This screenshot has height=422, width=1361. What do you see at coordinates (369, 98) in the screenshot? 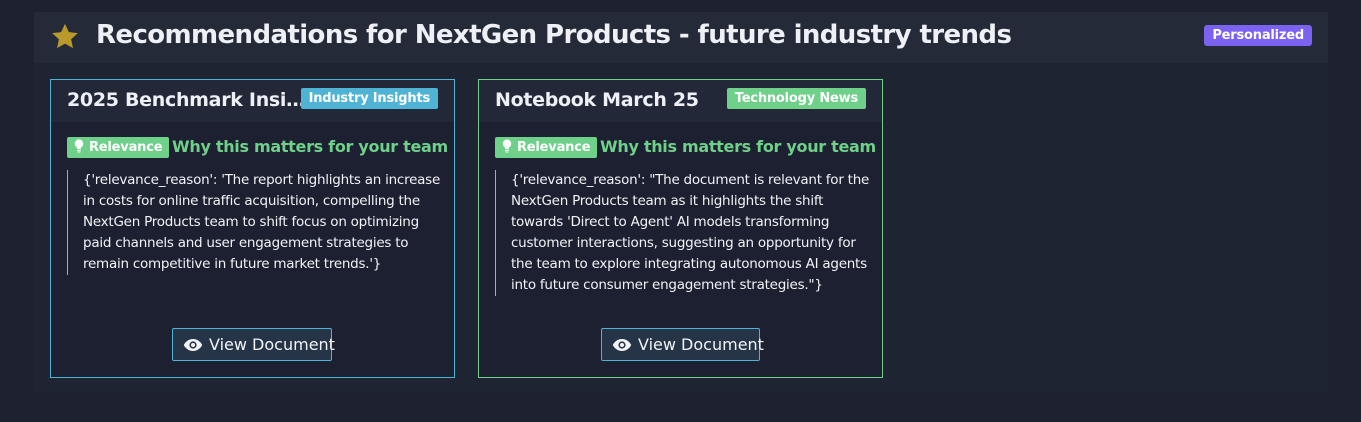
I see `category-badge: Industry Insights` at bounding box center [369, 98].